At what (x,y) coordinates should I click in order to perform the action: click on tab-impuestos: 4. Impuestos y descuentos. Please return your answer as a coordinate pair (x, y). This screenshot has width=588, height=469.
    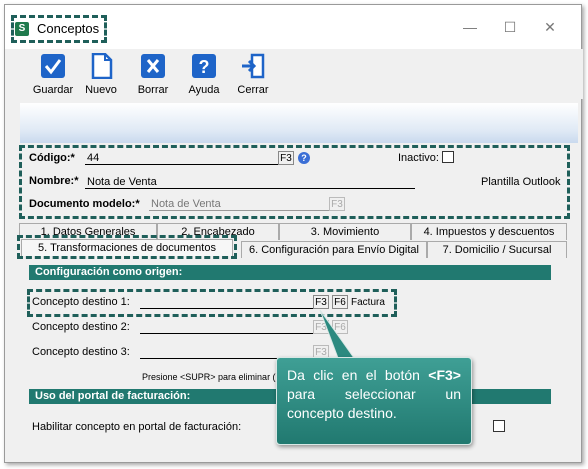
    Looking at the image, I should click on (489, 231).